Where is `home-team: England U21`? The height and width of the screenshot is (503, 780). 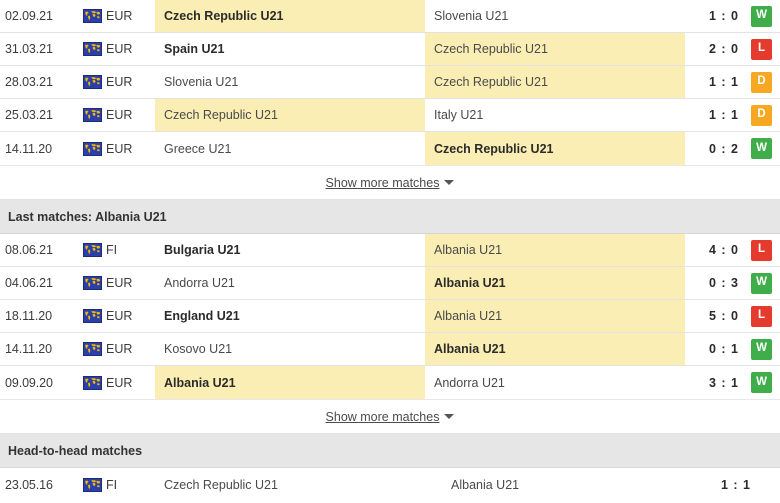 home-team: England U21 is located at coordinates (290, 316).